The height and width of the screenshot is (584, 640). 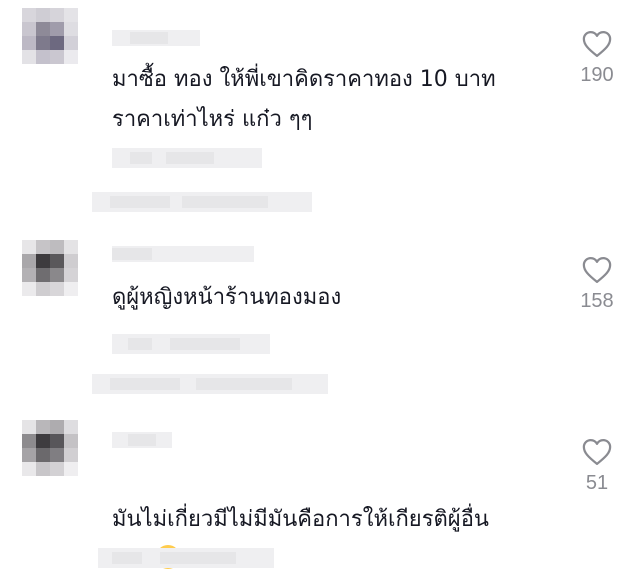 What do you see at coordinates (597, 75) in the screenshot?
I see `like-count: 190` at bounding box center [597, 75].